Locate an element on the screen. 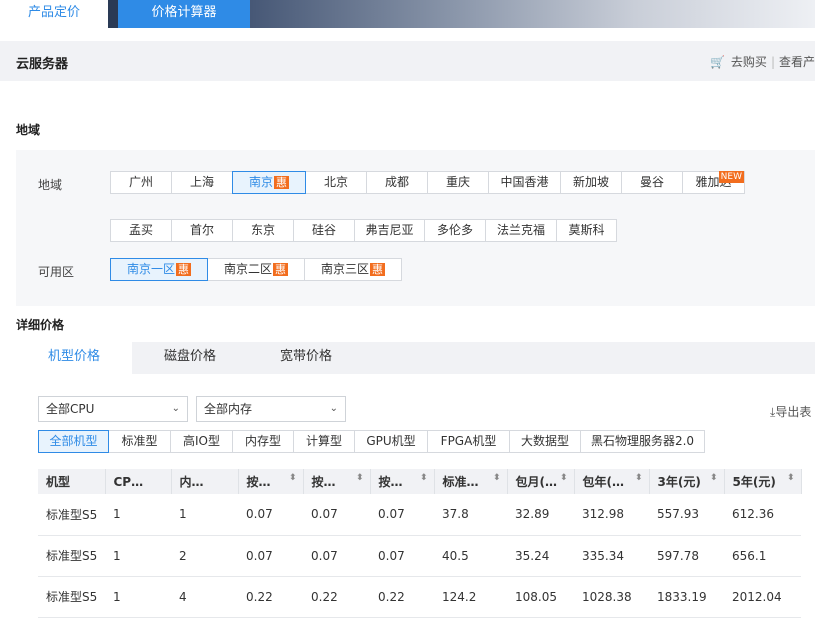 The height and width of the screenshot is (618, 815). zone-option-selected: 南京一区惠 is located at coordinates (159, 269).